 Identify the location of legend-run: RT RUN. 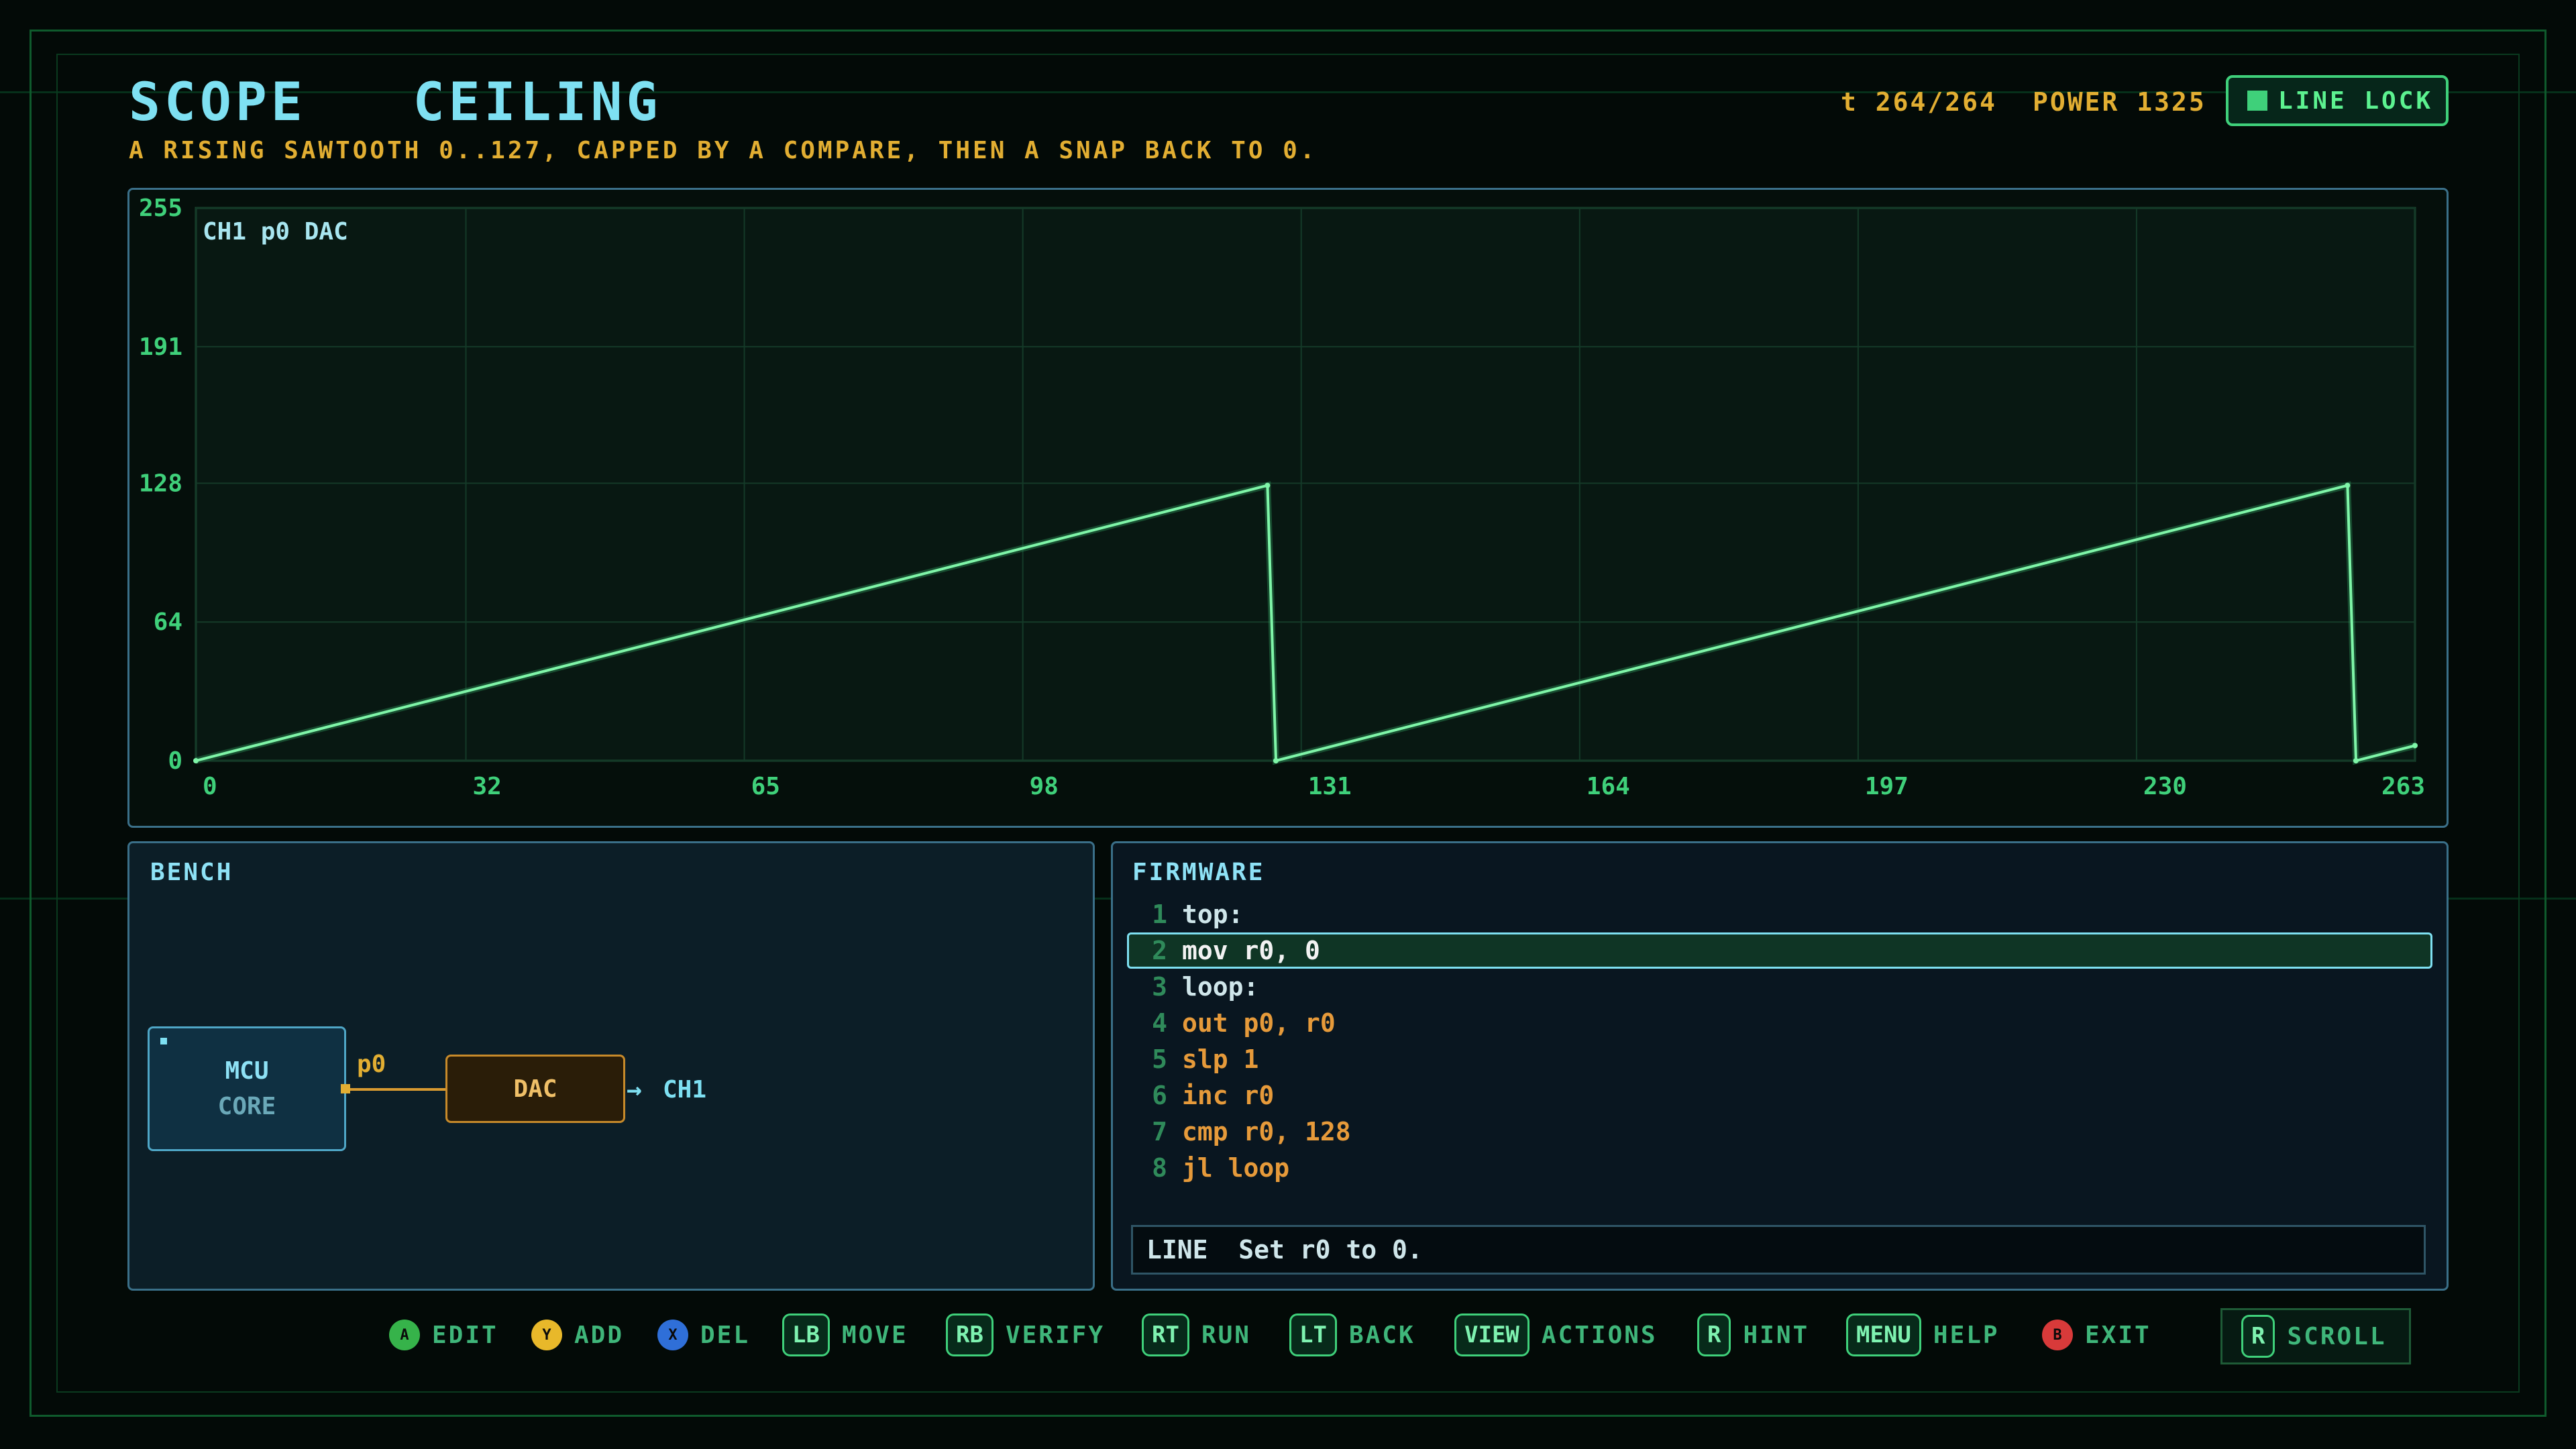
(1196, 1335).